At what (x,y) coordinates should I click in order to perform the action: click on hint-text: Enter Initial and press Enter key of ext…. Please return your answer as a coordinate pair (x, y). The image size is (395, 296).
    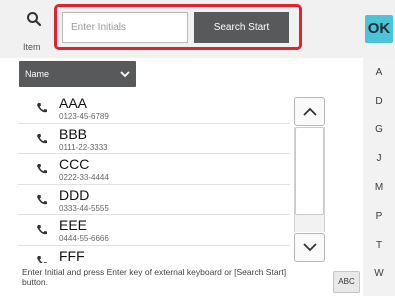
    Looking at the image, I should click on (154, 277).